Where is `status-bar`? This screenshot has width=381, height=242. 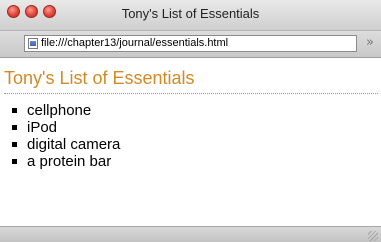 status-bar is located at coordinates (190, 234).